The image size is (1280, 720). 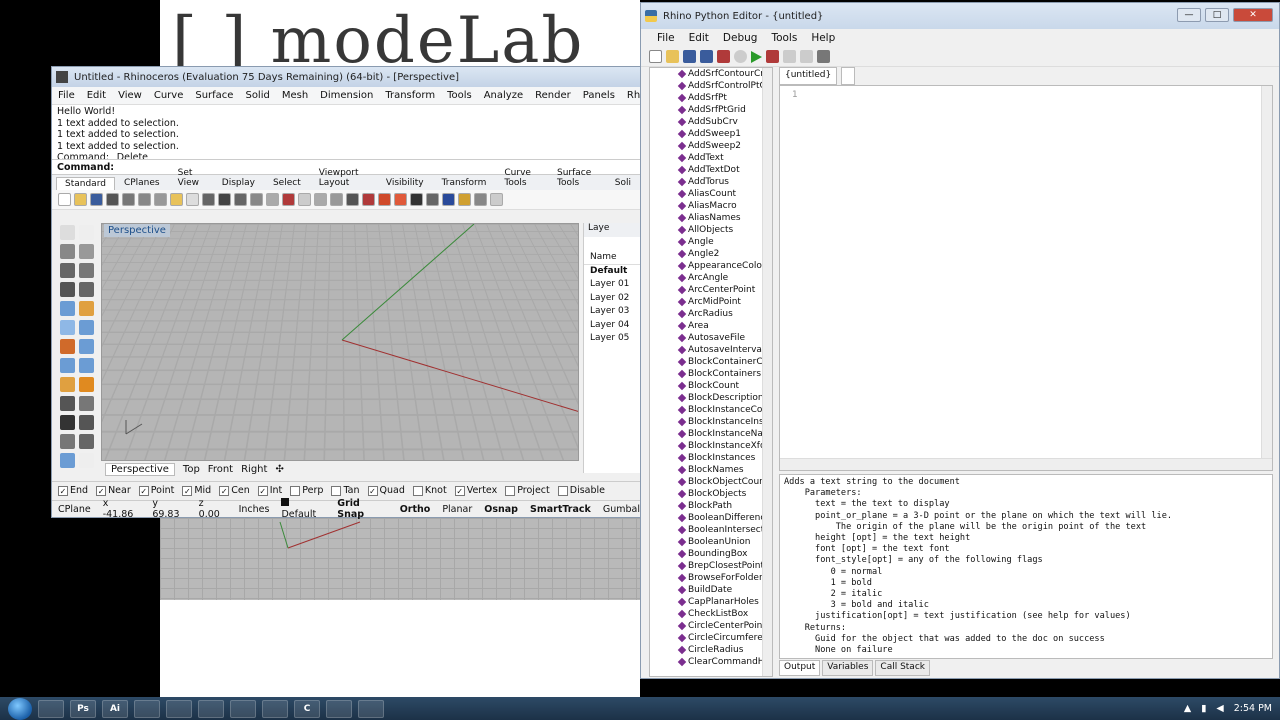 What do you see at coordinates (521, 178) in the screenshot?
I see `toolbar-tab: Curve Tools` at bounding box center [521, 178].